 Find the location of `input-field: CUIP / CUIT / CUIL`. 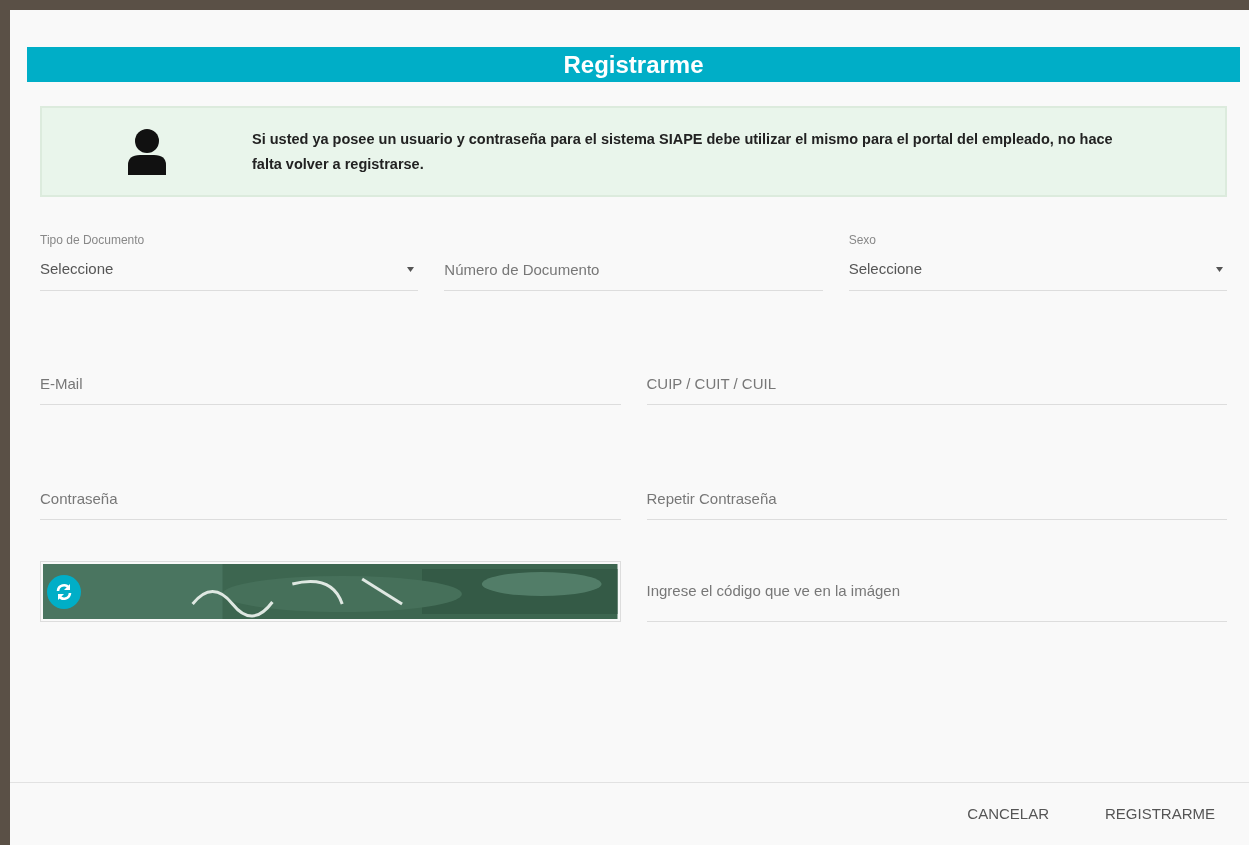

input-field: CUIP / CUIT / CUIL is located at coordinates (936, 383).